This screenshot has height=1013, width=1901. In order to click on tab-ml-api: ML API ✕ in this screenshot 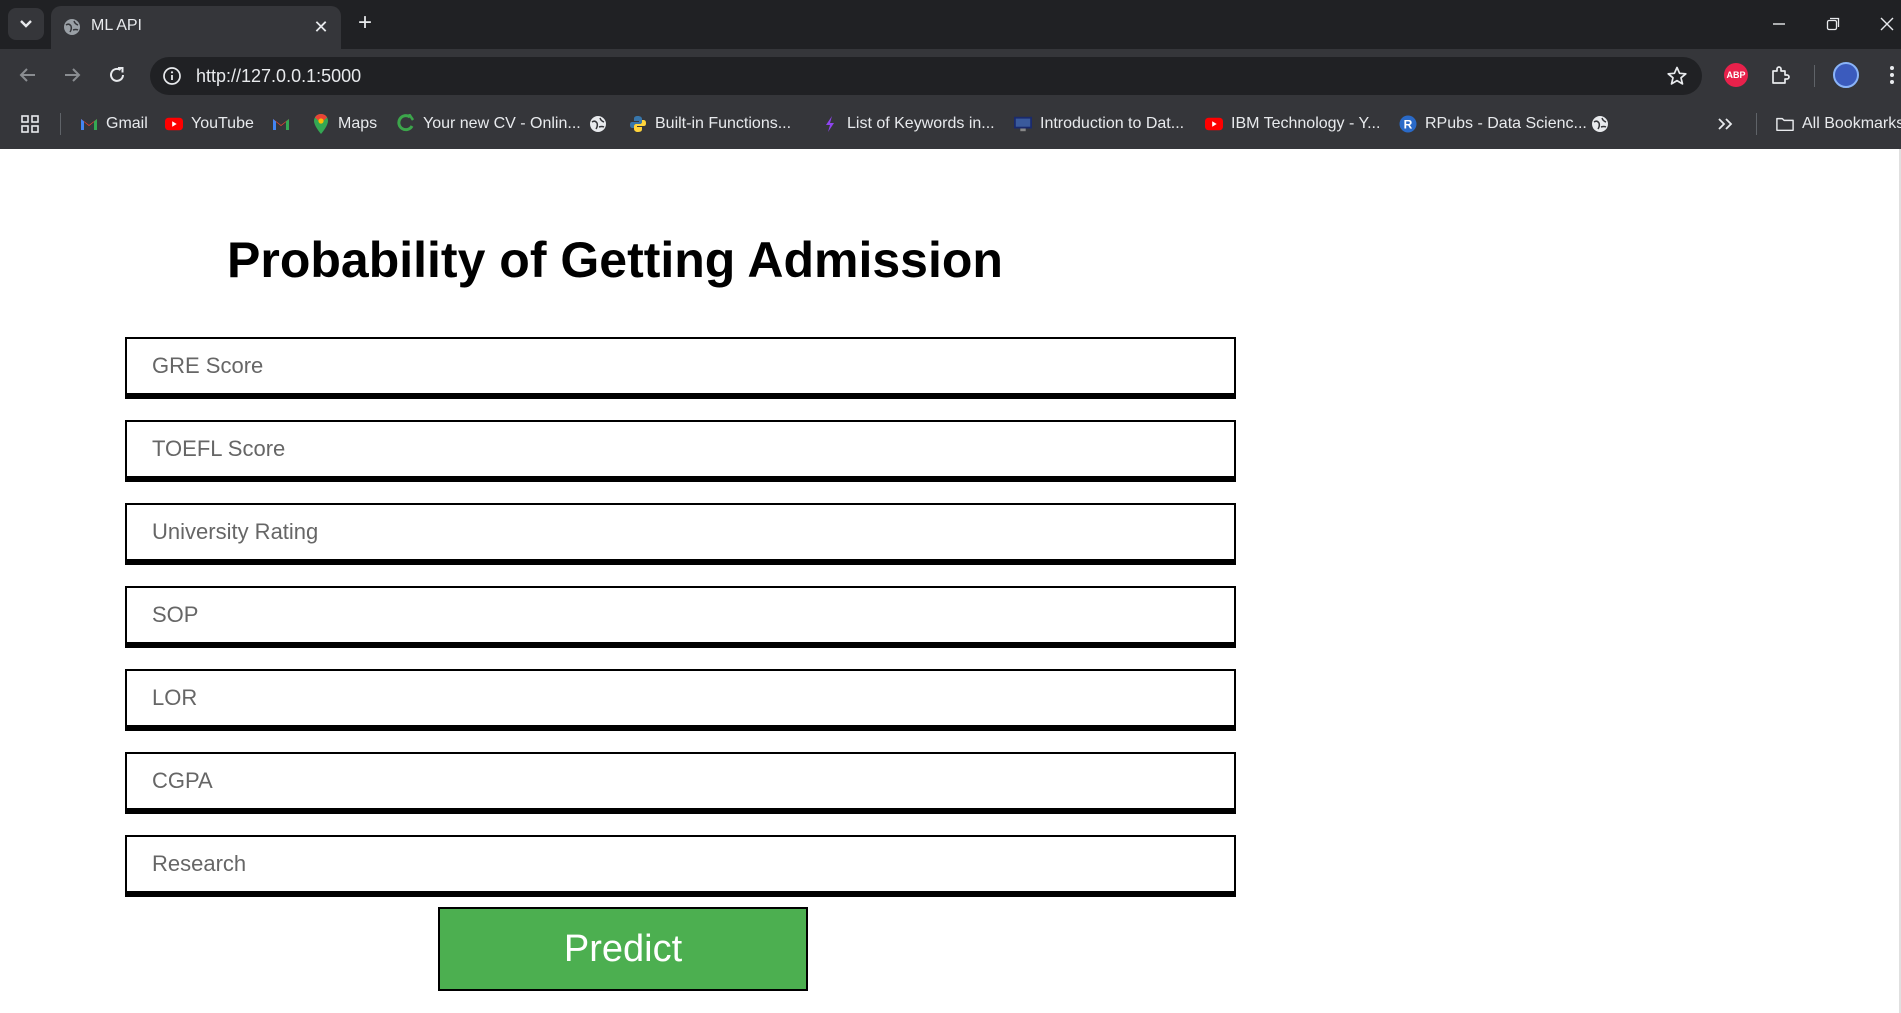, I will do `click(196, 27)`.